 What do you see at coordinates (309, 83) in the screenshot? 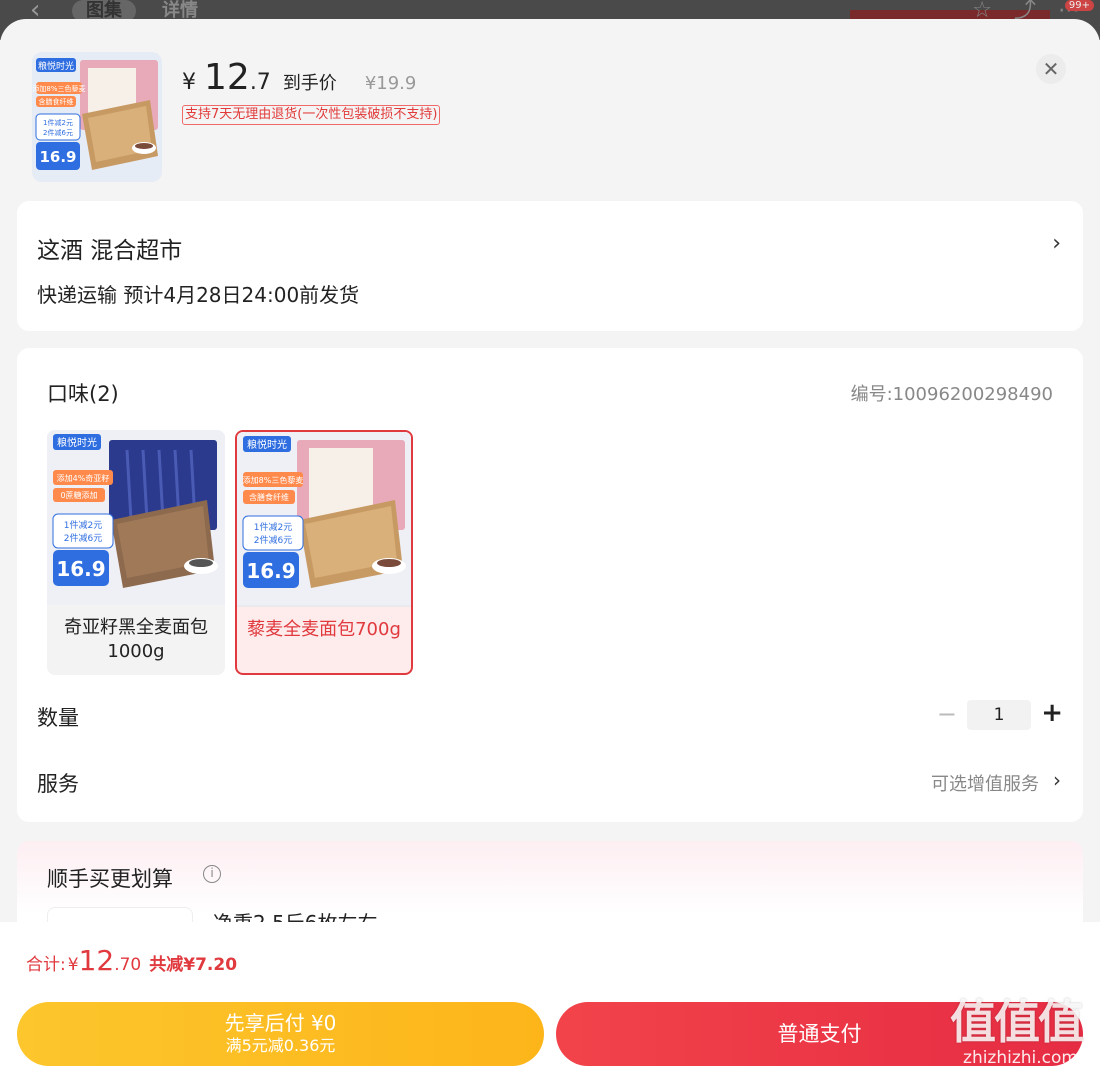
I see `final-price-tag: 到手价` at bounding box center [309, 83].